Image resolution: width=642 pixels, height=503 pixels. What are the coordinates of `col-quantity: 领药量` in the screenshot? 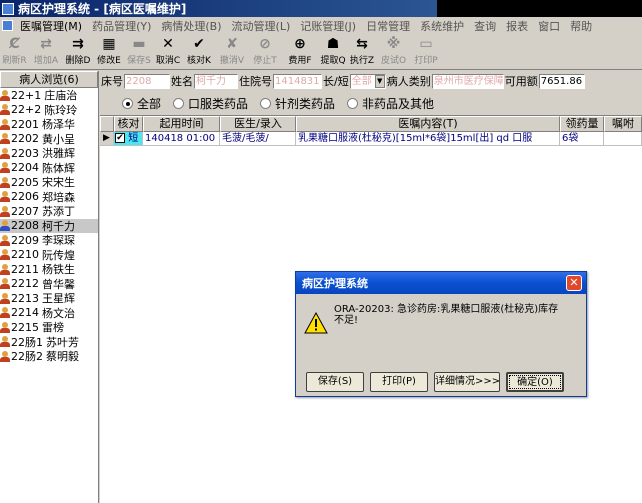 It's located at (582, 124).